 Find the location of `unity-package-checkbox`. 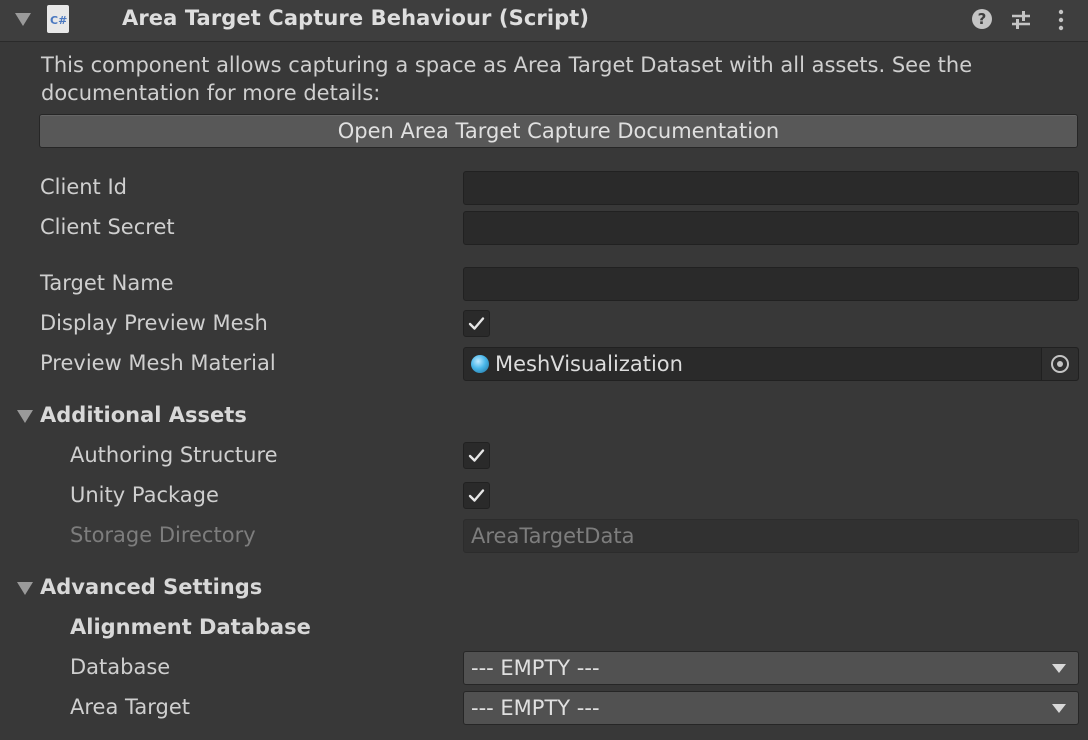

unity-package-checkbox is located at coordinates (476, 495).